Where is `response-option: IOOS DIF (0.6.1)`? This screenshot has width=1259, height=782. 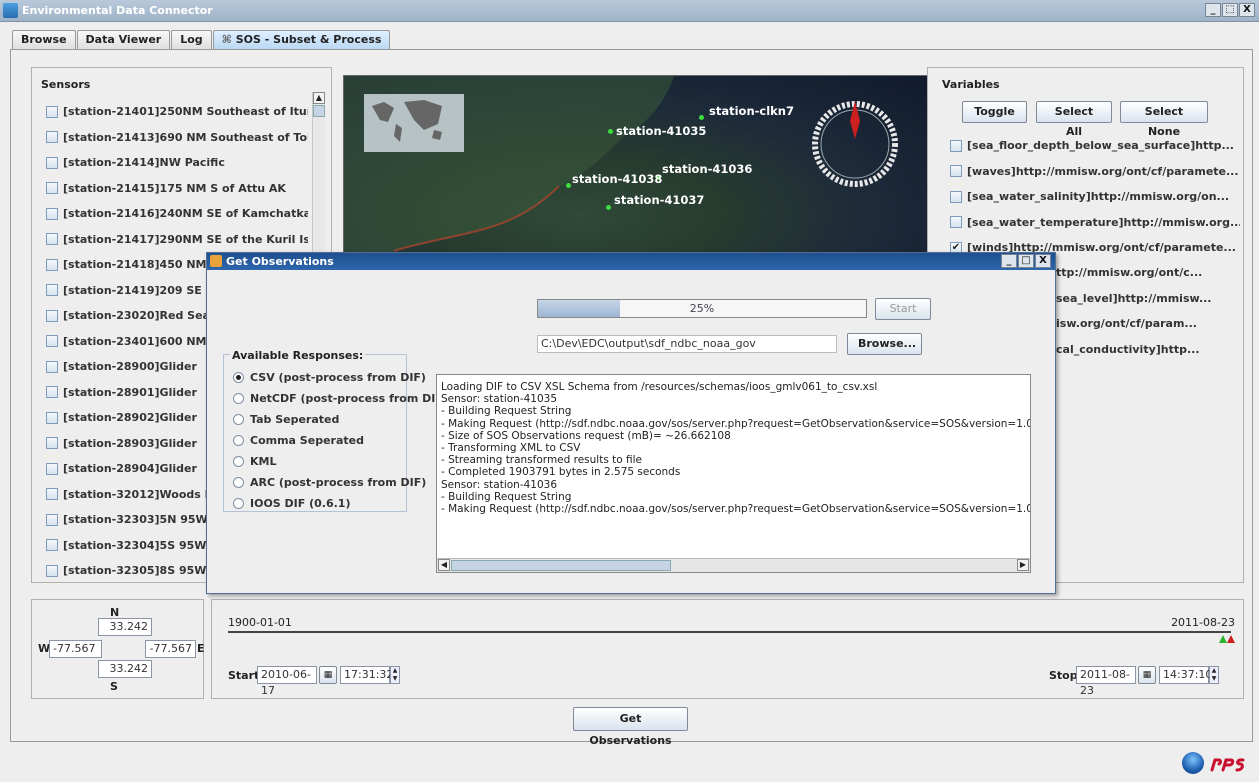 response-option: IOOS DIF (0.6.1) is located at coordinates (340, 503).